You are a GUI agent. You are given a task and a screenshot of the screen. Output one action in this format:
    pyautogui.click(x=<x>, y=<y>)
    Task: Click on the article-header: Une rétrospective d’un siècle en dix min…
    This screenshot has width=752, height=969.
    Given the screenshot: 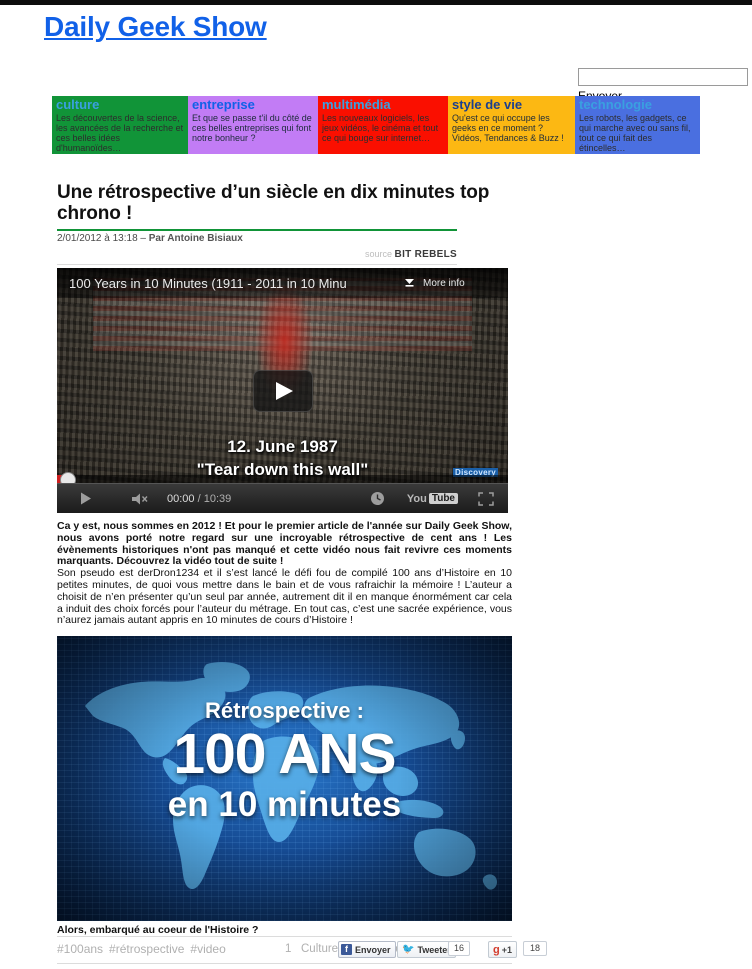 What is the action you would take?
    pyautogui.click(x=284, y=223)
    